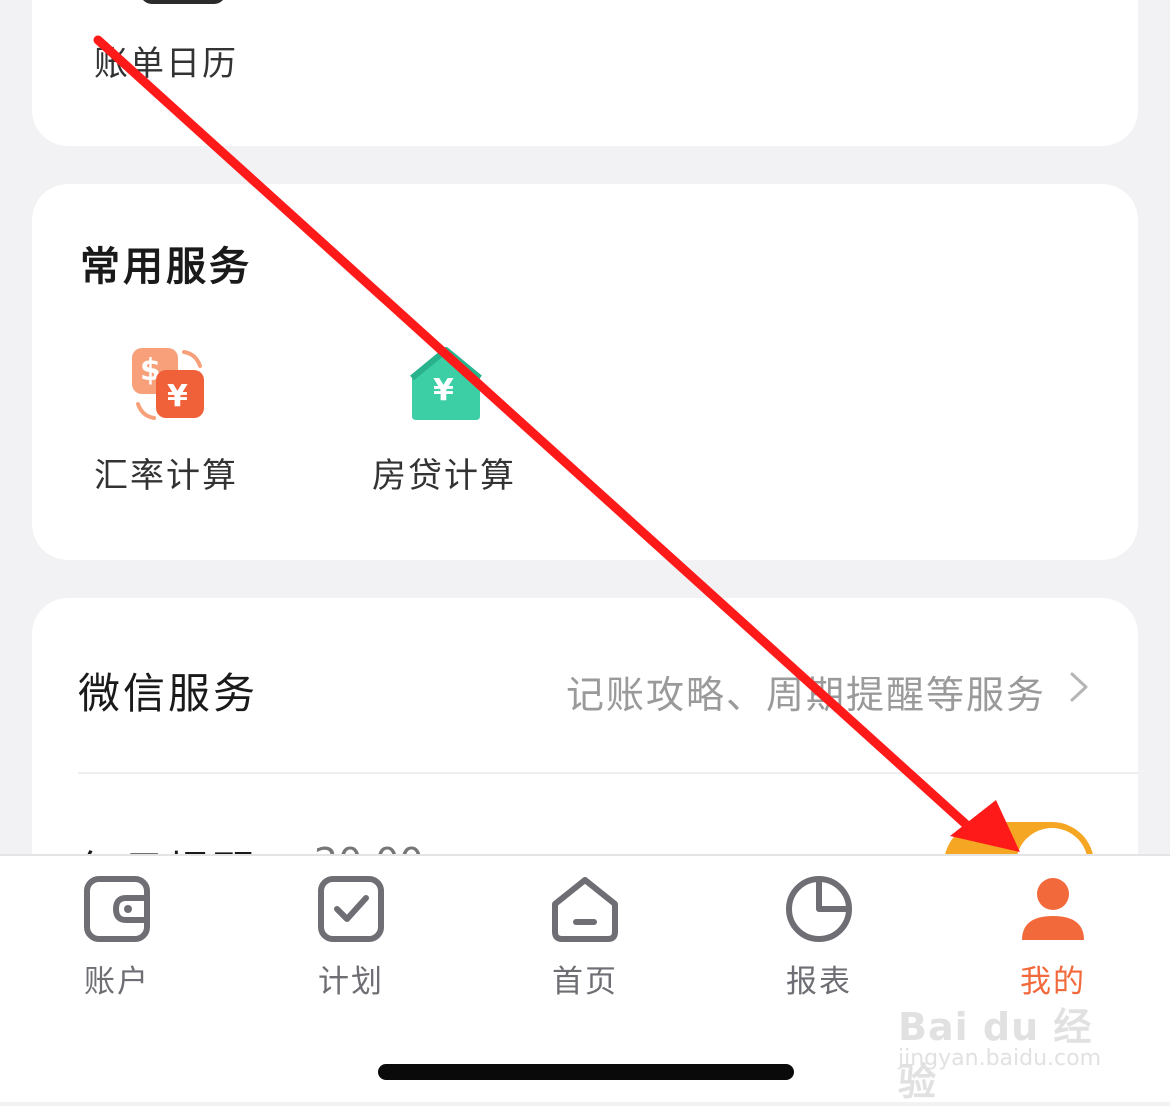  I want to click on nav-item-account: 账户, so click(117, 940).